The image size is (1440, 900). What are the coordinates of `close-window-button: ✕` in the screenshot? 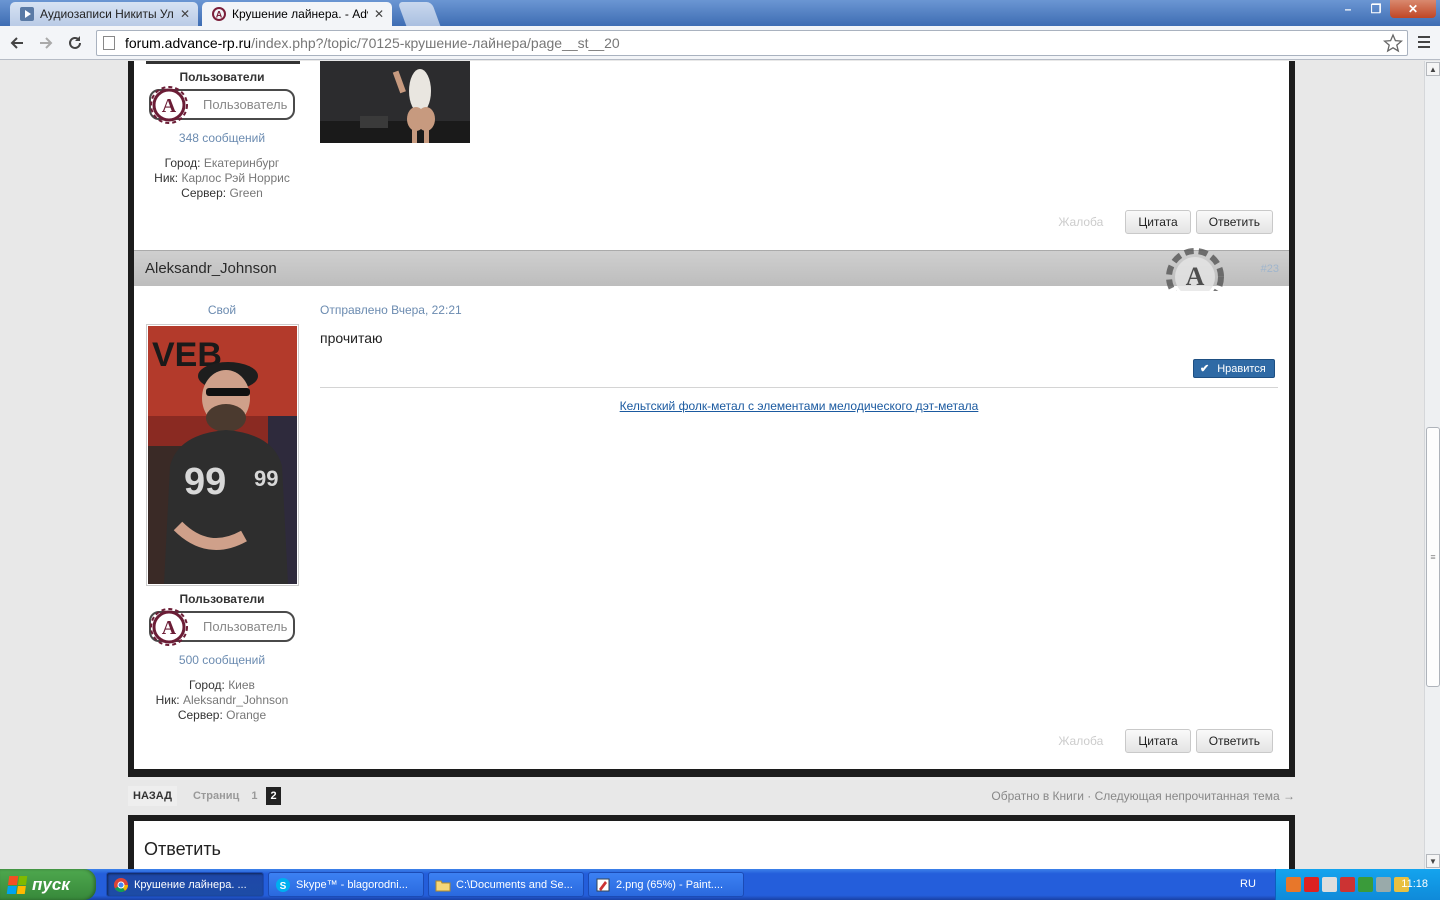 It's located at (1413, 9).